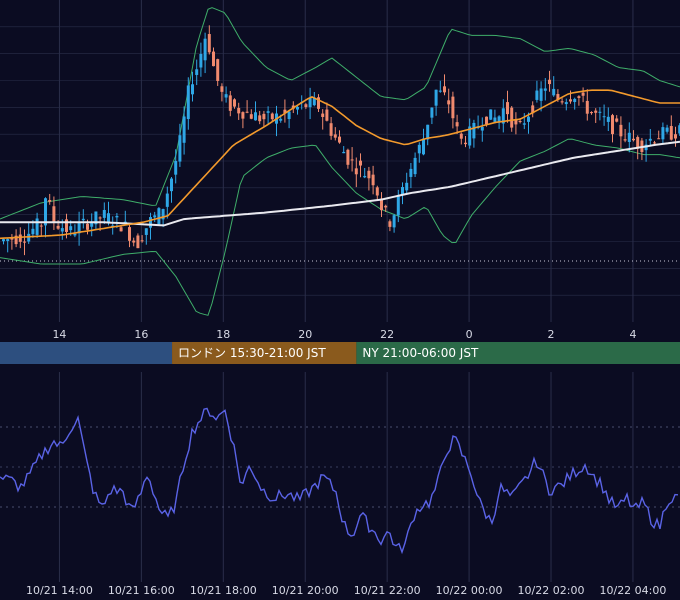 The image size is (680, 600). Describe the element at coordinates (305, 334) in the screenshot. I see `x-tick-label: 20` at that location.